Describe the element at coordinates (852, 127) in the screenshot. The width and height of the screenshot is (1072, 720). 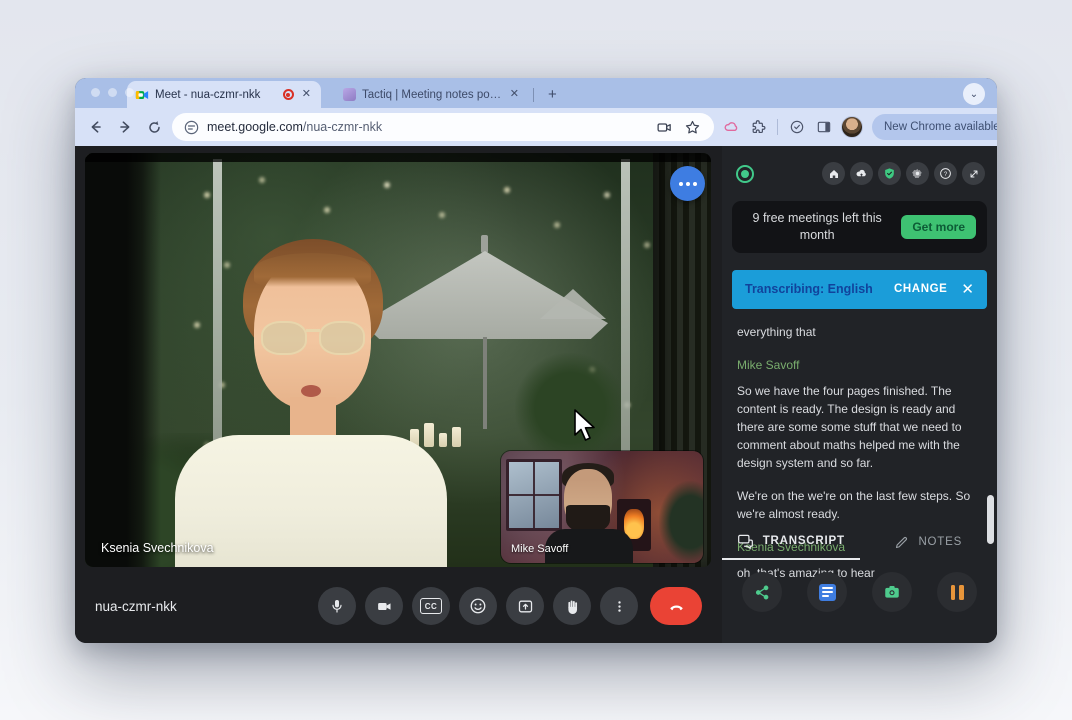
I see `profile-avatar` at that location.